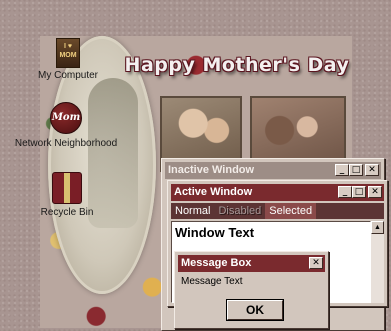  What do you see at coordinates (66, 118) in the screenshot?
I see `mom-badge-icon: Mom` at bounding box center [66, 118].